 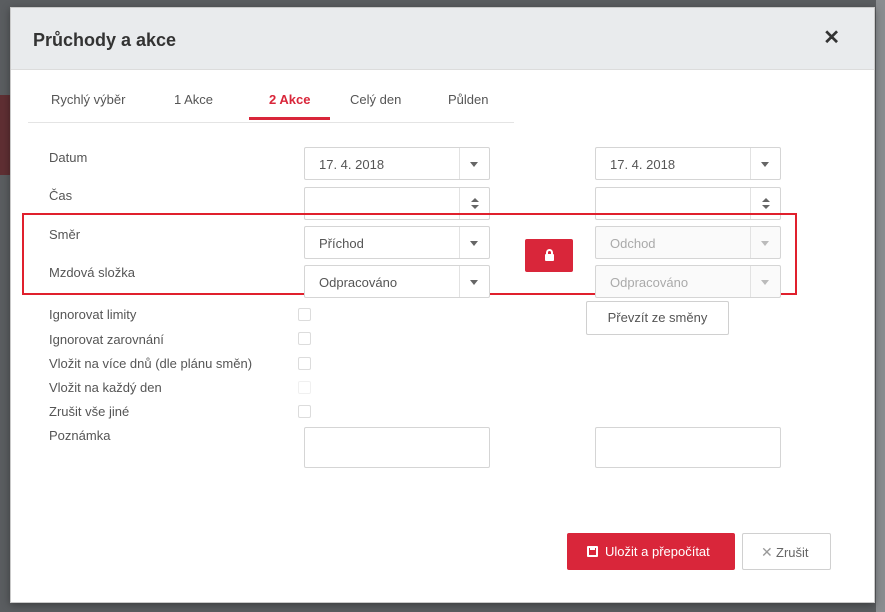 What do you see at coordinates (358, 282) in the screenshot?
I see `mzdova-slozka-value-left: Odpracováno` at bounding box center [358, 282].